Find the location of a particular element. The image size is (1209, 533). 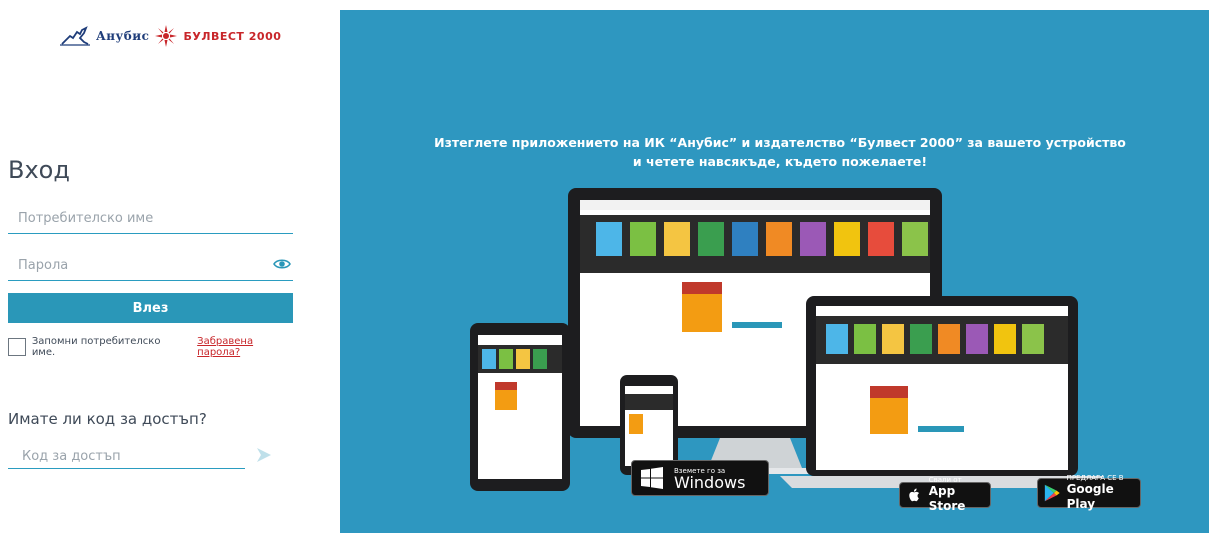

apple-logo-icon is located at coordinates (914, 494).